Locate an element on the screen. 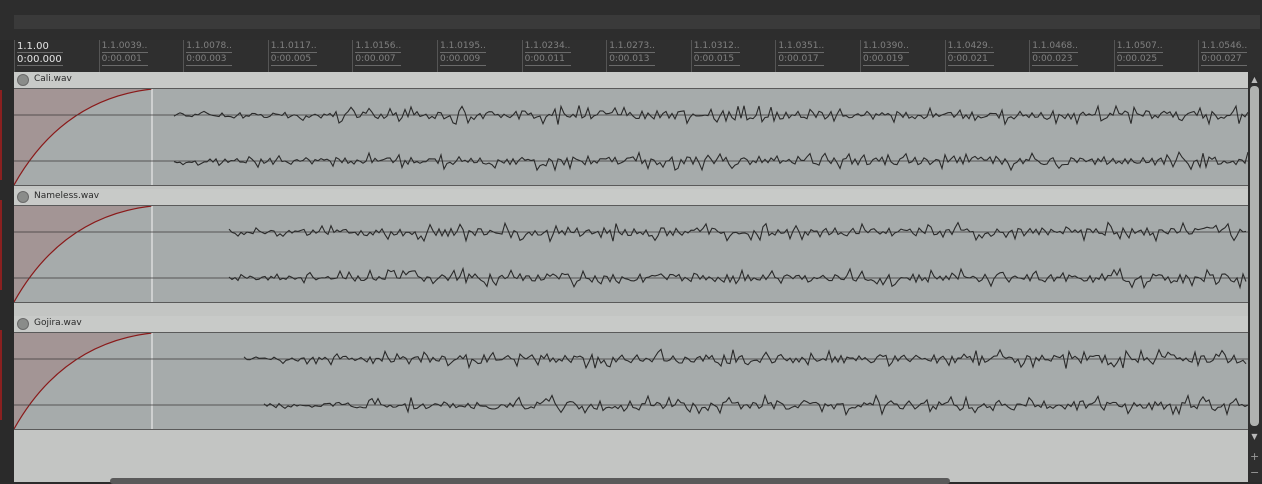  tick-time-label: 0:00.003 is located at coordinates (206, 59).